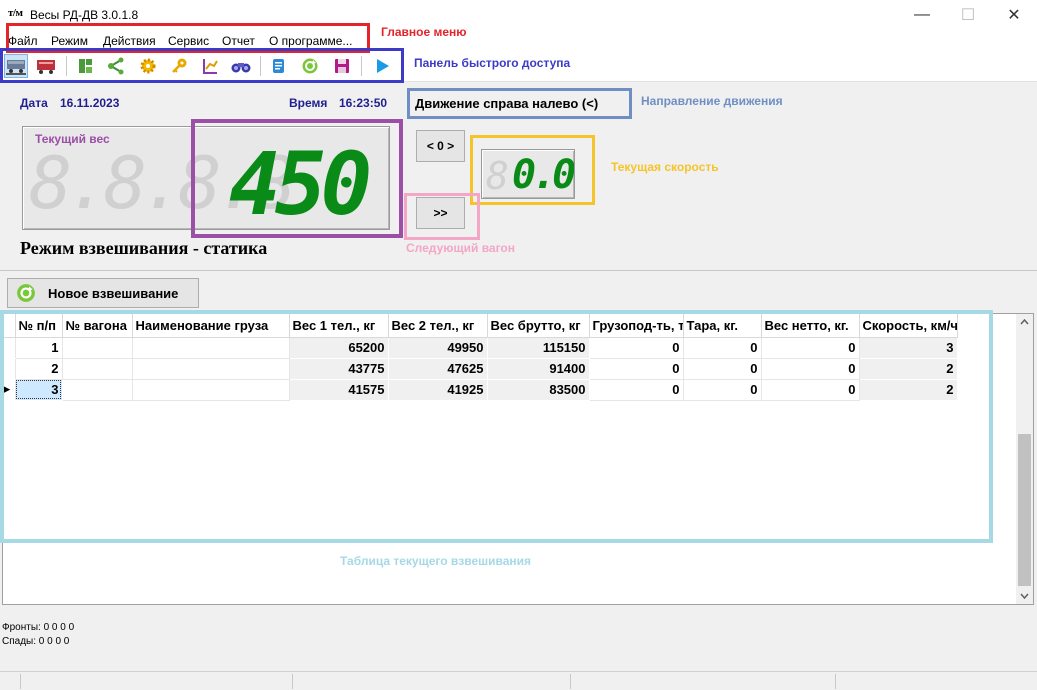 The height and width of the screenshot is (690, 1037). What do you see at coordinates (442, 216) in the screenshot?
I see `next-wagon-highlight` at bounding box center [442, 216].